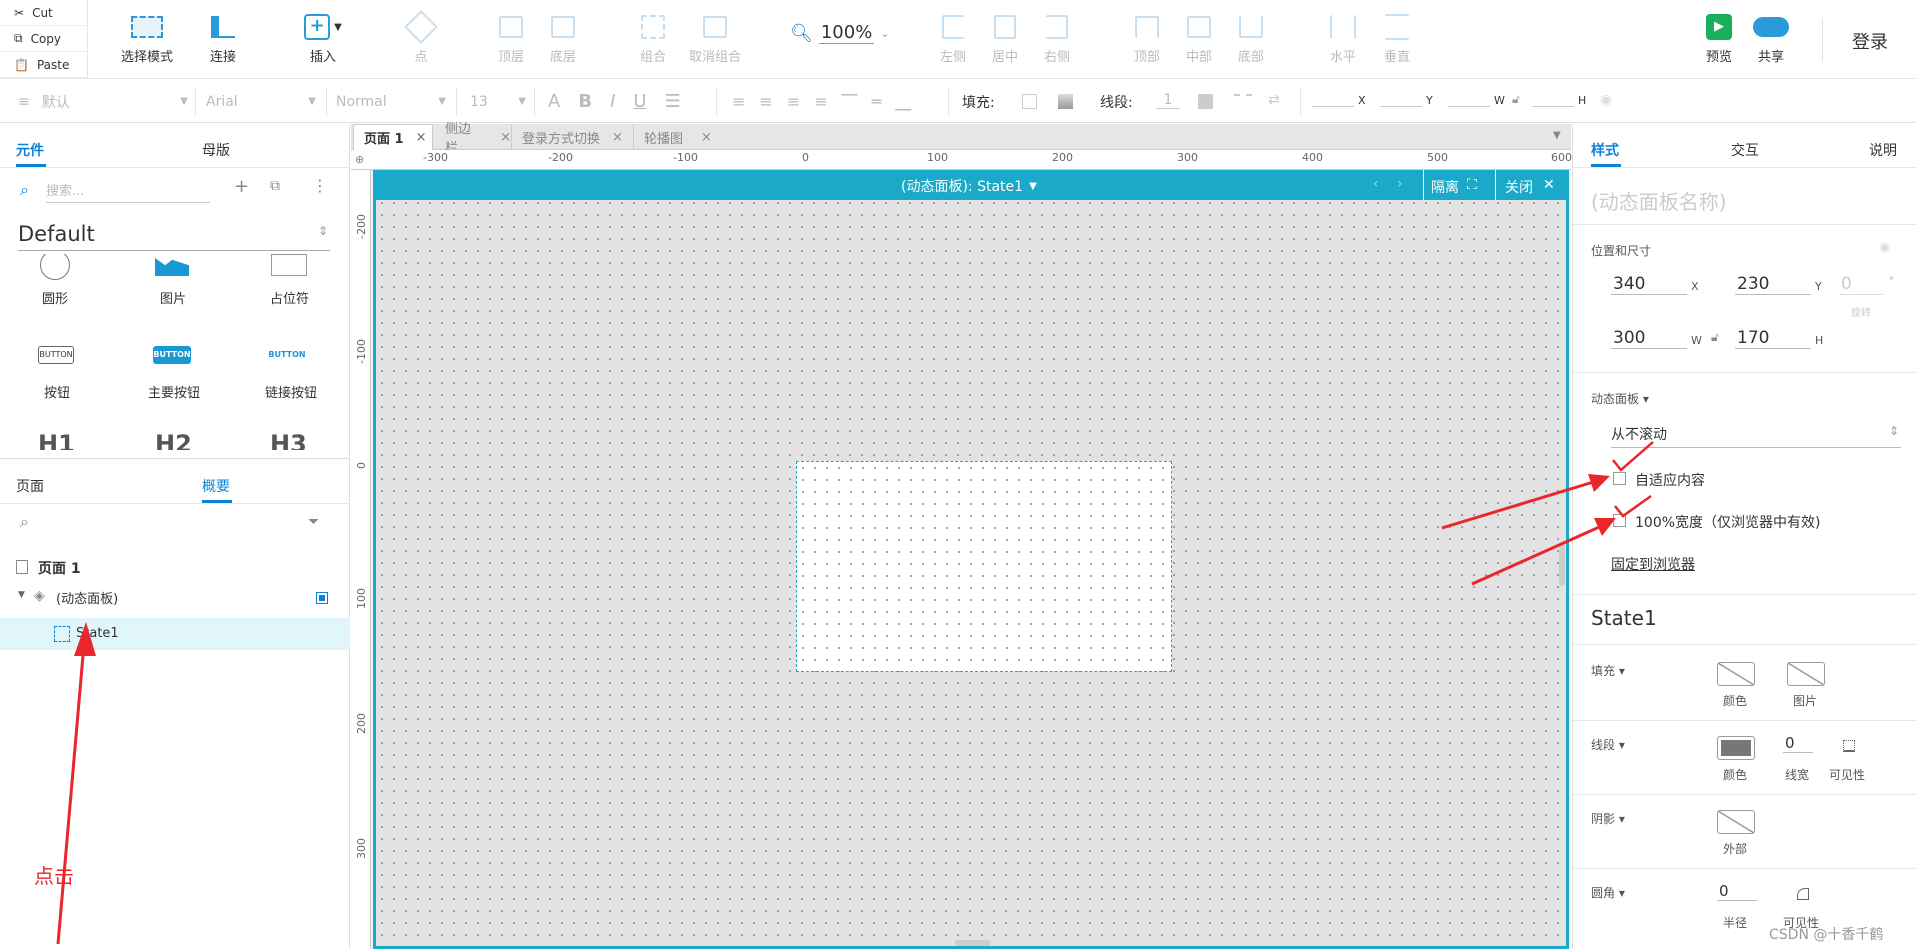 This screenshot has height=949, width=1916. Describe the element at coordinates (793, 101) in the screenshot. I see `text-align-right-icon: ≡` at that location.